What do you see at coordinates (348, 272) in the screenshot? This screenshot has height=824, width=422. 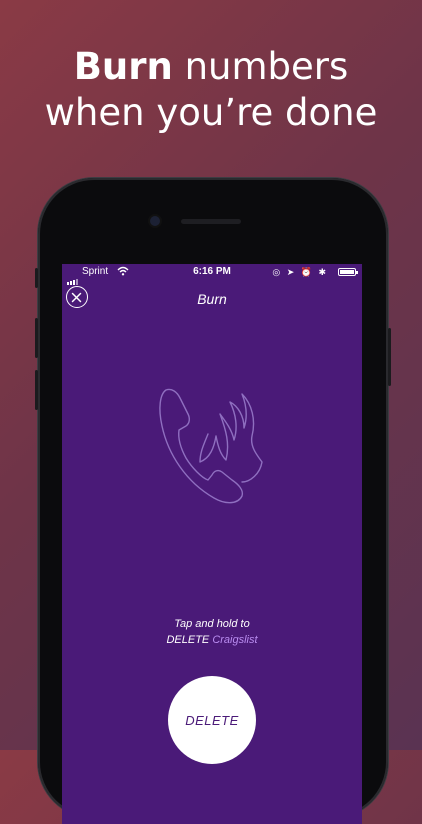 I see `battery-icon` at bounding box center [348, 272].